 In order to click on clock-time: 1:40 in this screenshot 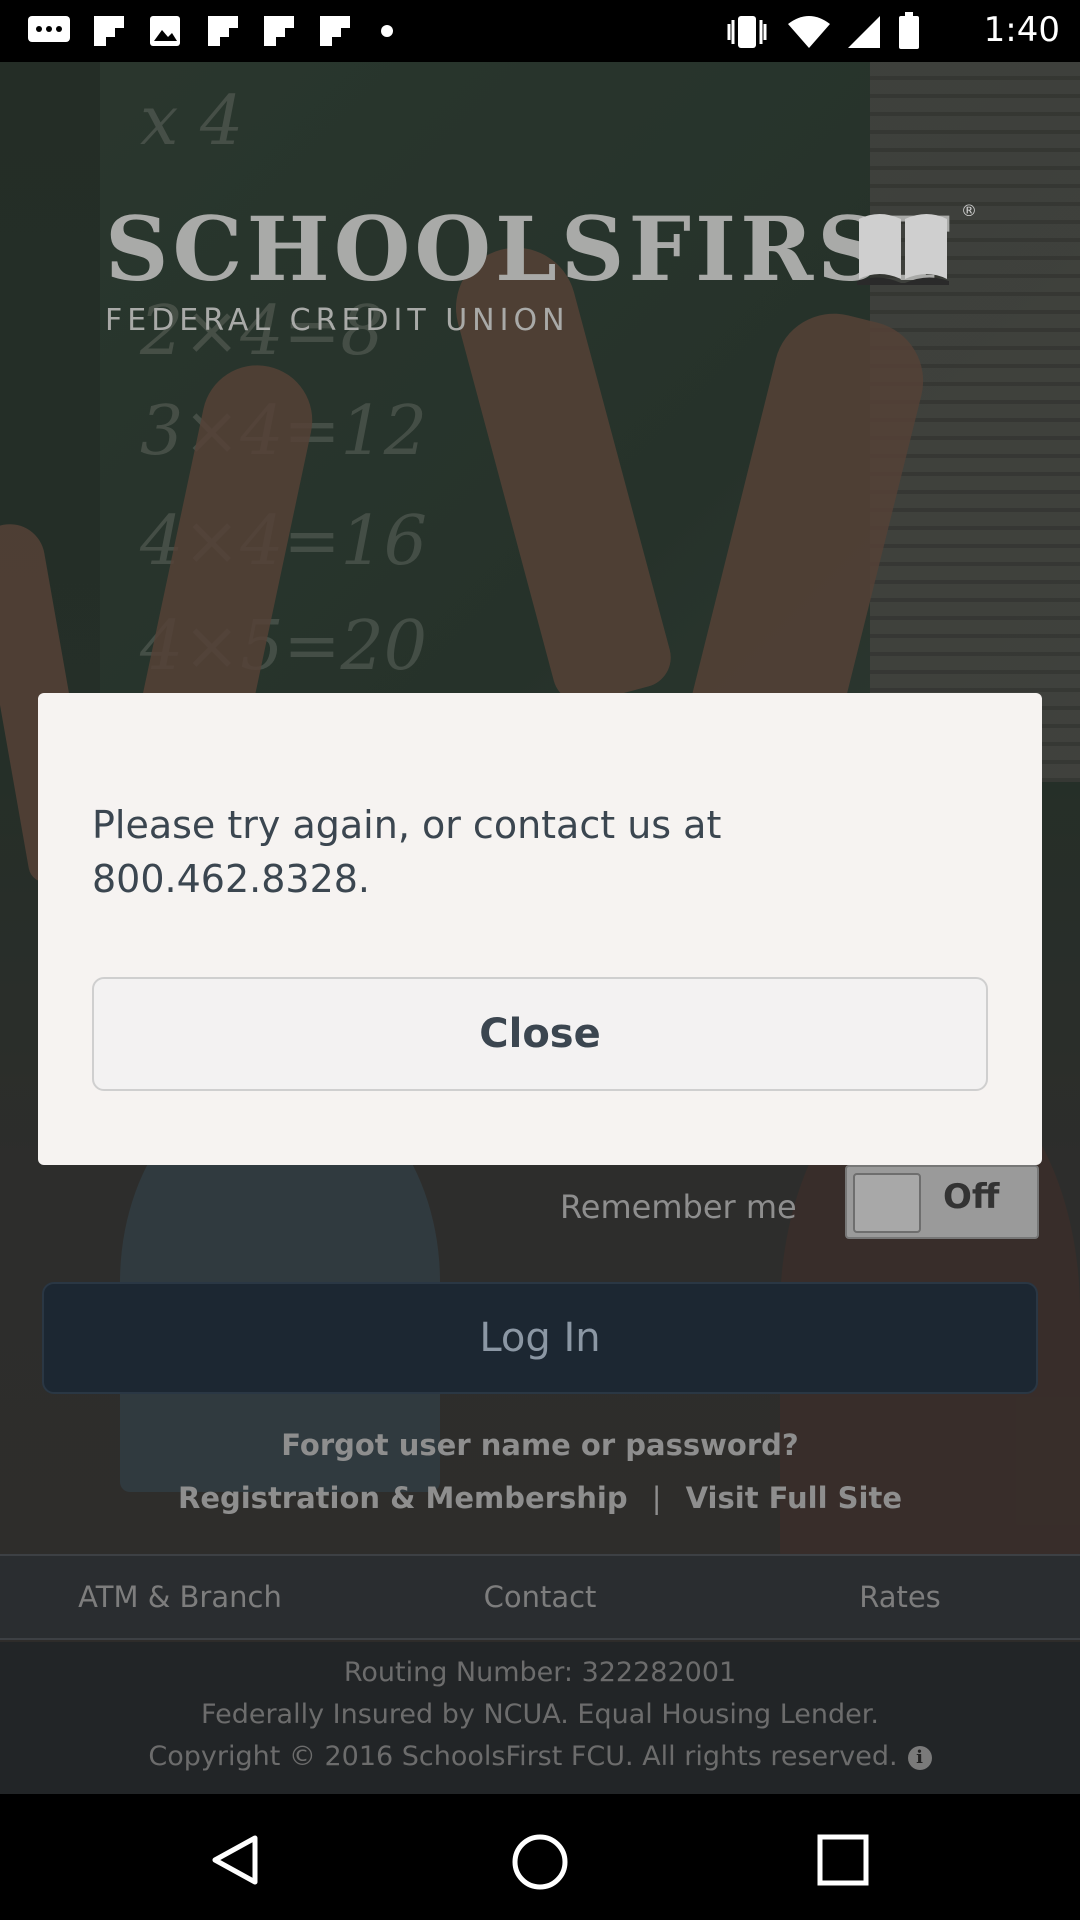, I will do `click(1021, 30)`.